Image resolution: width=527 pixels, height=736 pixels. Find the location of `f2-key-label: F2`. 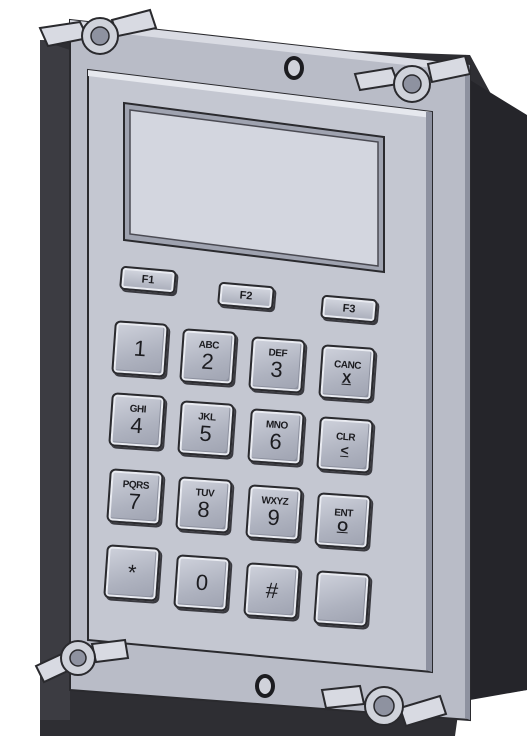

f2-key-label: F2 is located at coordinates (246, 296).